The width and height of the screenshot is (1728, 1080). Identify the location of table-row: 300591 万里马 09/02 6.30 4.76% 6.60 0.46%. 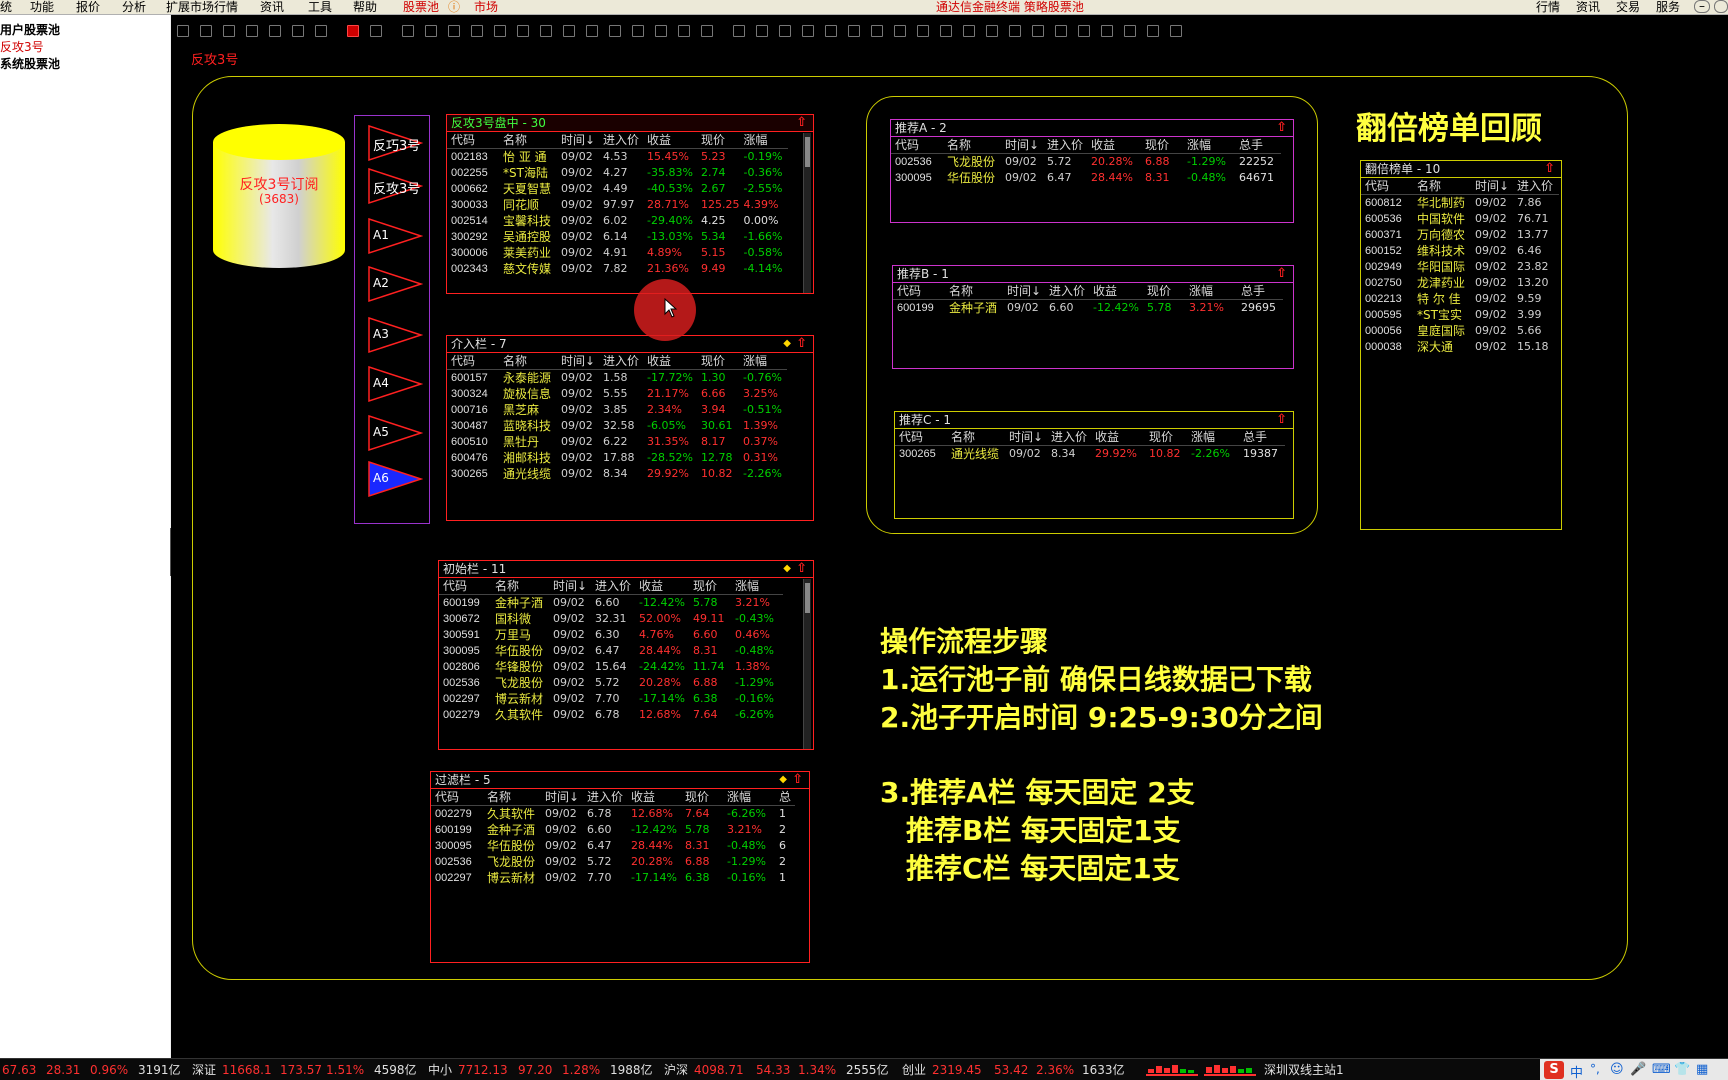
(611, 635).